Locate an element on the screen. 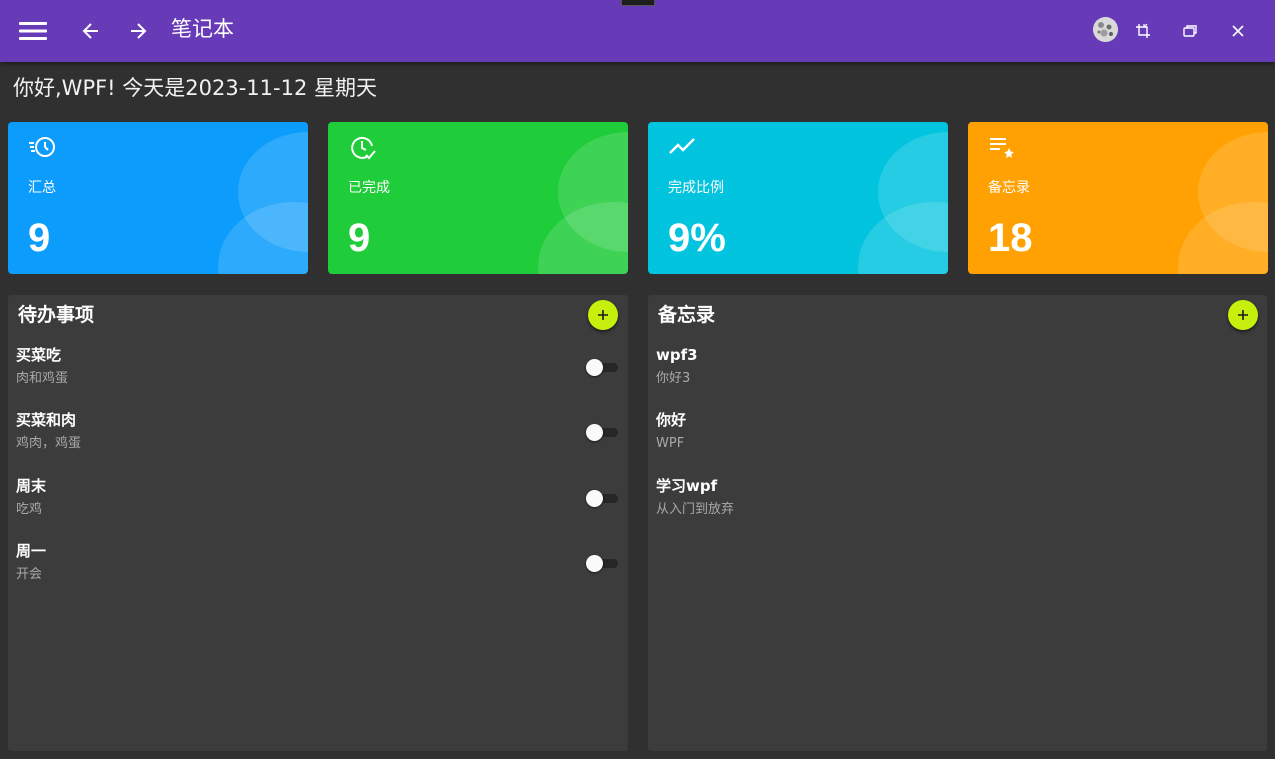 This screenshot has height=759, width=1275. todo-item-content: 吃鸡 is located at coordinates (29, 509).